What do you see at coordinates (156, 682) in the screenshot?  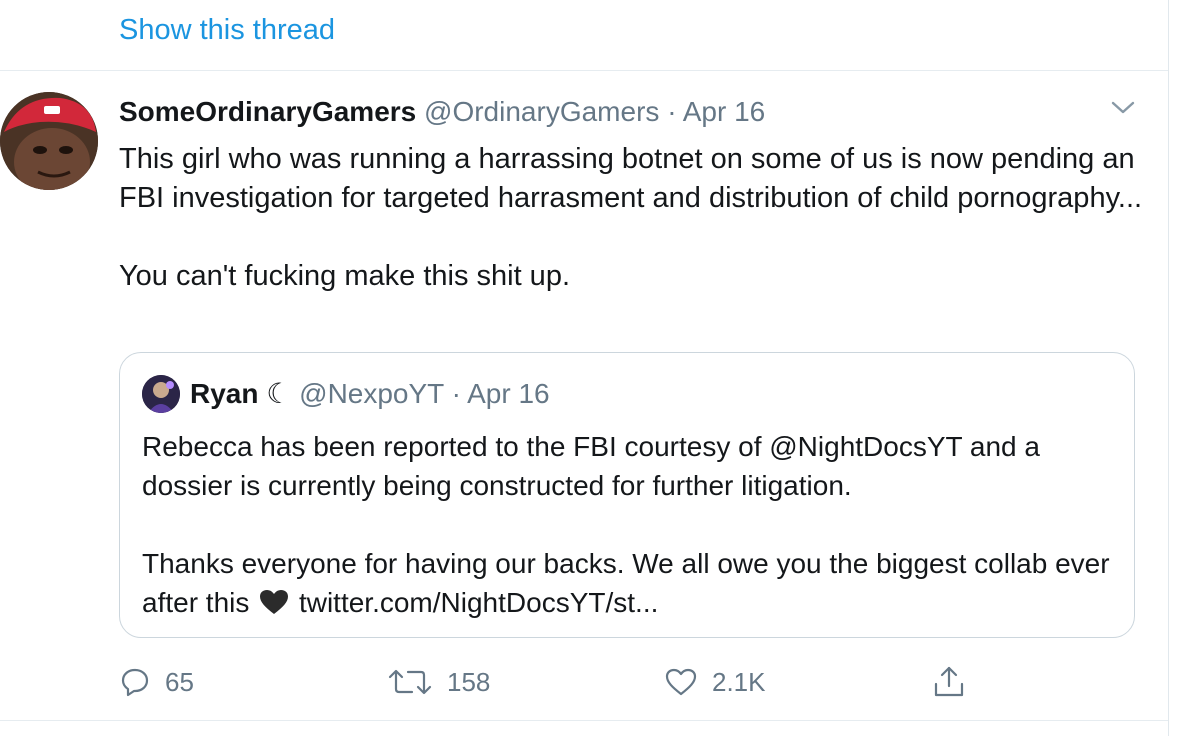 I see `reply-button: 65` at bounding box center [156, 682].